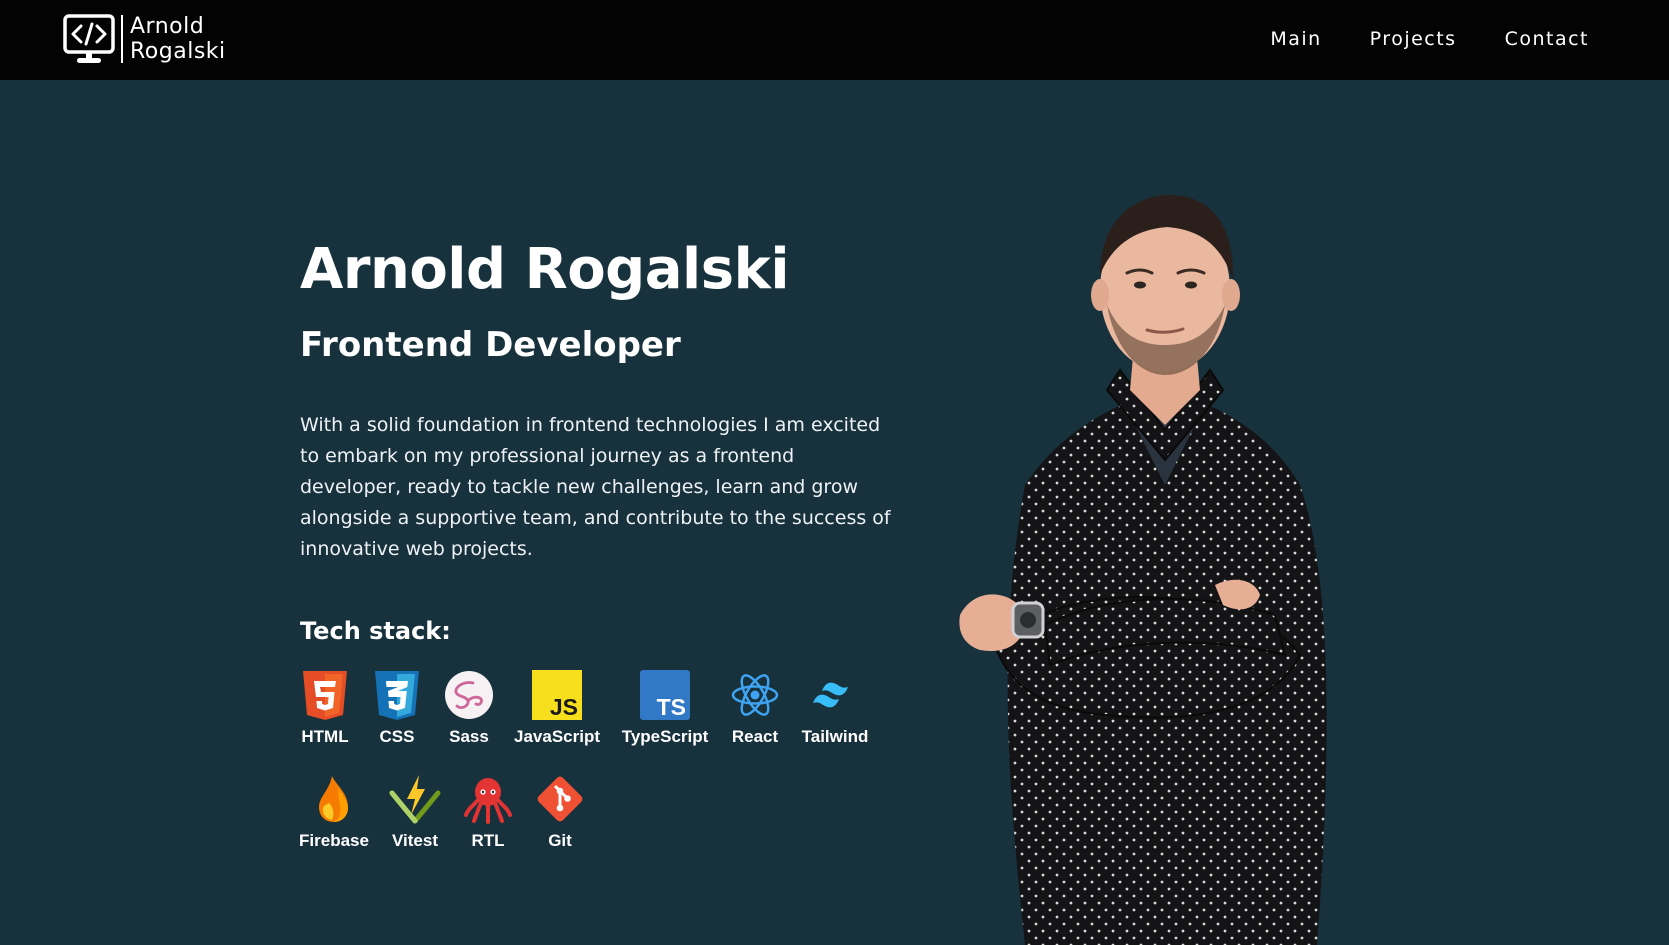 The width and height of the screenshot is (1669, 945). I want to click on top-navigation-bar: Arnold Rogalski Main Projects Contact, so click(834, 40).